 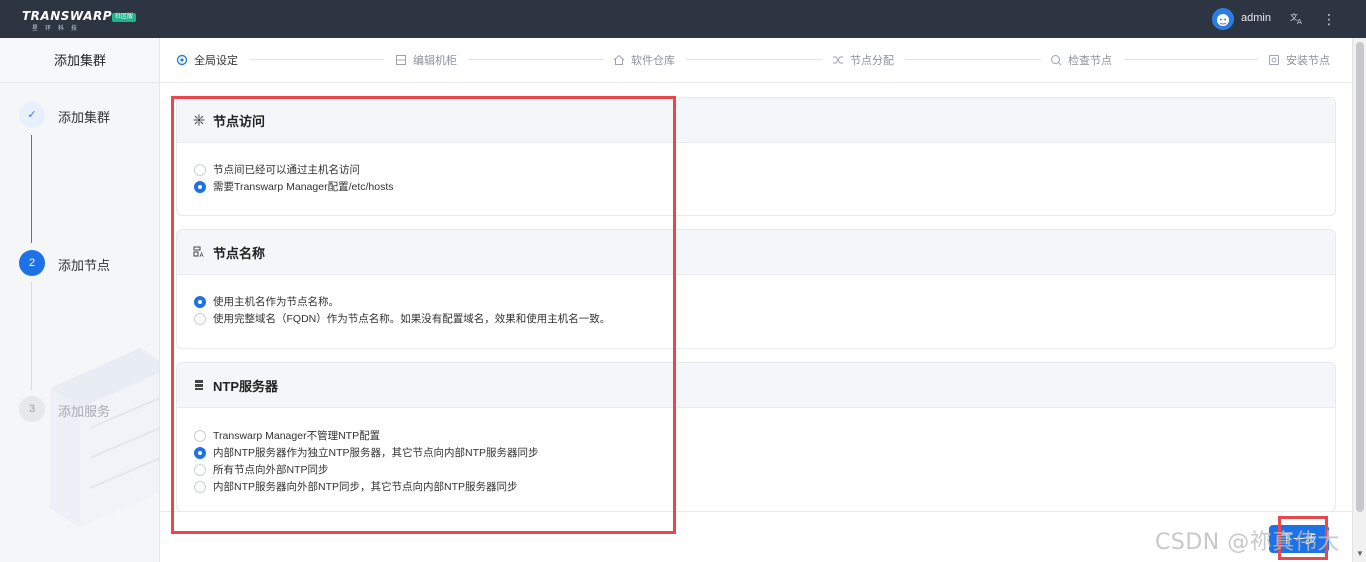 What do you see at coordinates (764, 318) in the screenshot?
I see `radio-option: 使用完整域名（FQDN）作为节点名称。如果没有配置域名，效果和使用主机名一致。` at bounding box center [764, 318].